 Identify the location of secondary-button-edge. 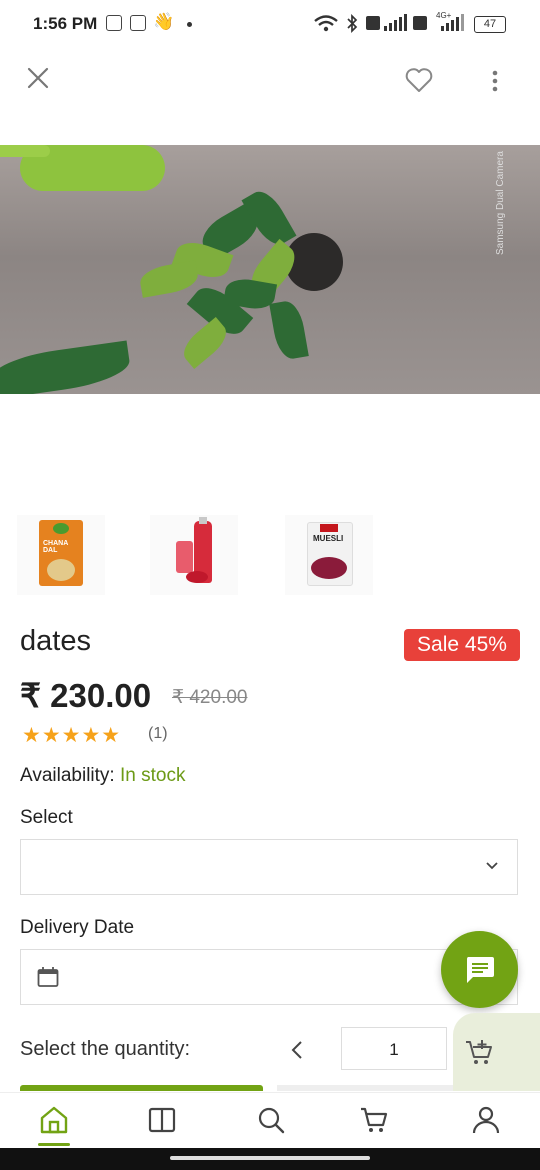
(365, 1088).